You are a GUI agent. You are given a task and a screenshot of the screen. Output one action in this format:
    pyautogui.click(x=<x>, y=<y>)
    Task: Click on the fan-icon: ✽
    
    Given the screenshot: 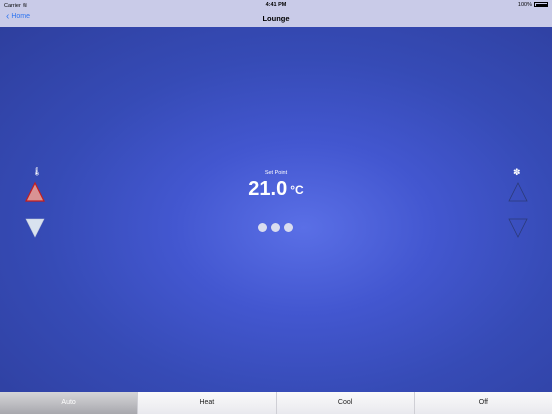 What is the action you would take?
    pyautogui.click(x=517, y=172)
    